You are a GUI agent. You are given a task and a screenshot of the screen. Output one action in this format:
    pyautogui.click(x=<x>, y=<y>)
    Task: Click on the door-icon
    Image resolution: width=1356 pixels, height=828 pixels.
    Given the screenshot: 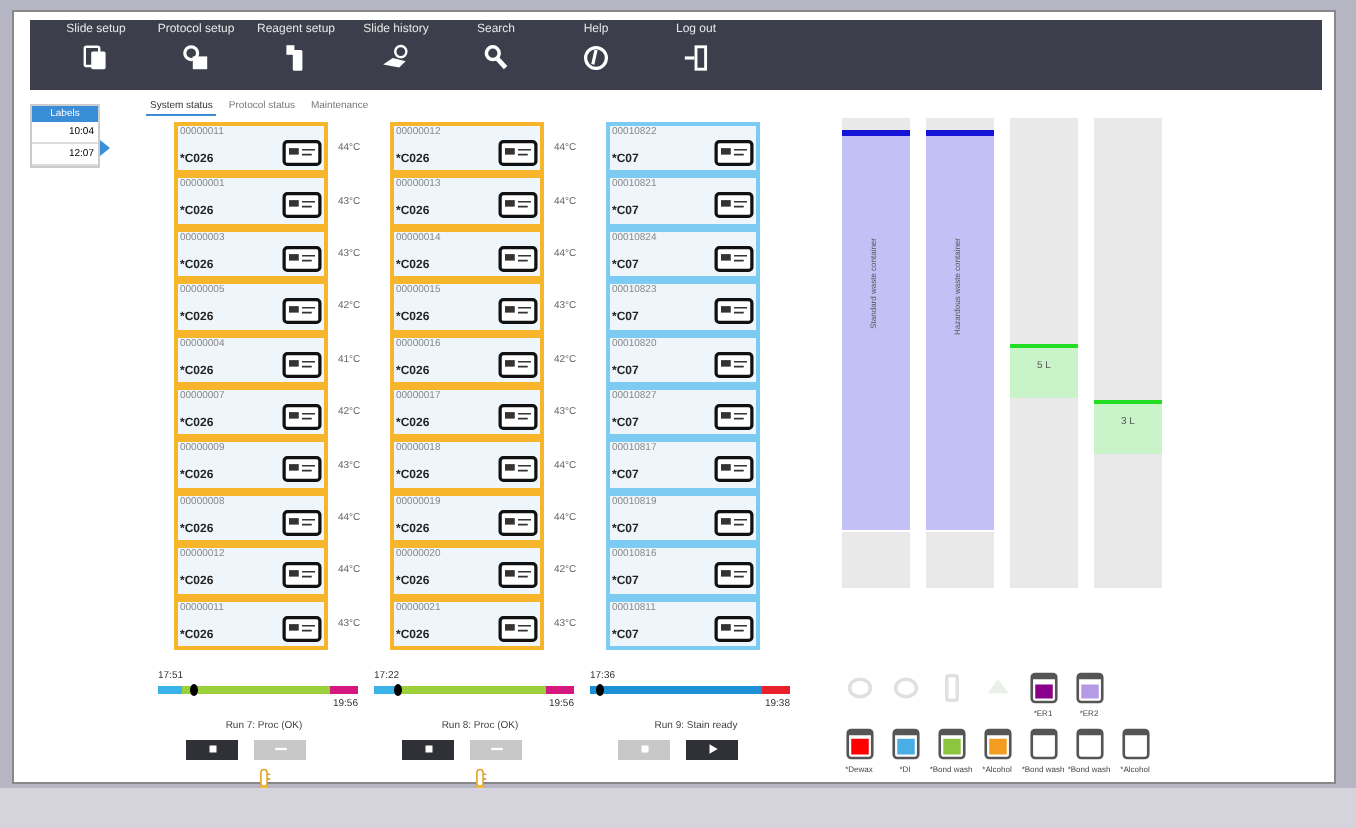 What is the action you would take?
    pyautogui.click(x=696, y=58)
    